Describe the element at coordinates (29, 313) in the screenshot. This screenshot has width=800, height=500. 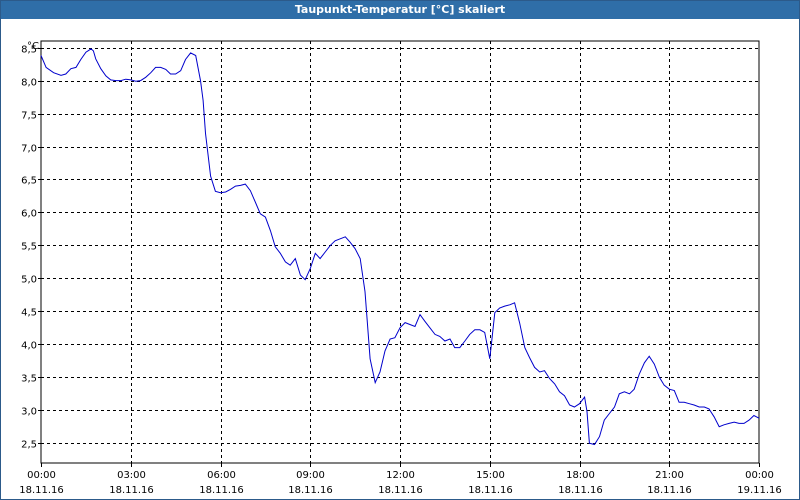
I see `y-tick-label: 4,5` at that location.